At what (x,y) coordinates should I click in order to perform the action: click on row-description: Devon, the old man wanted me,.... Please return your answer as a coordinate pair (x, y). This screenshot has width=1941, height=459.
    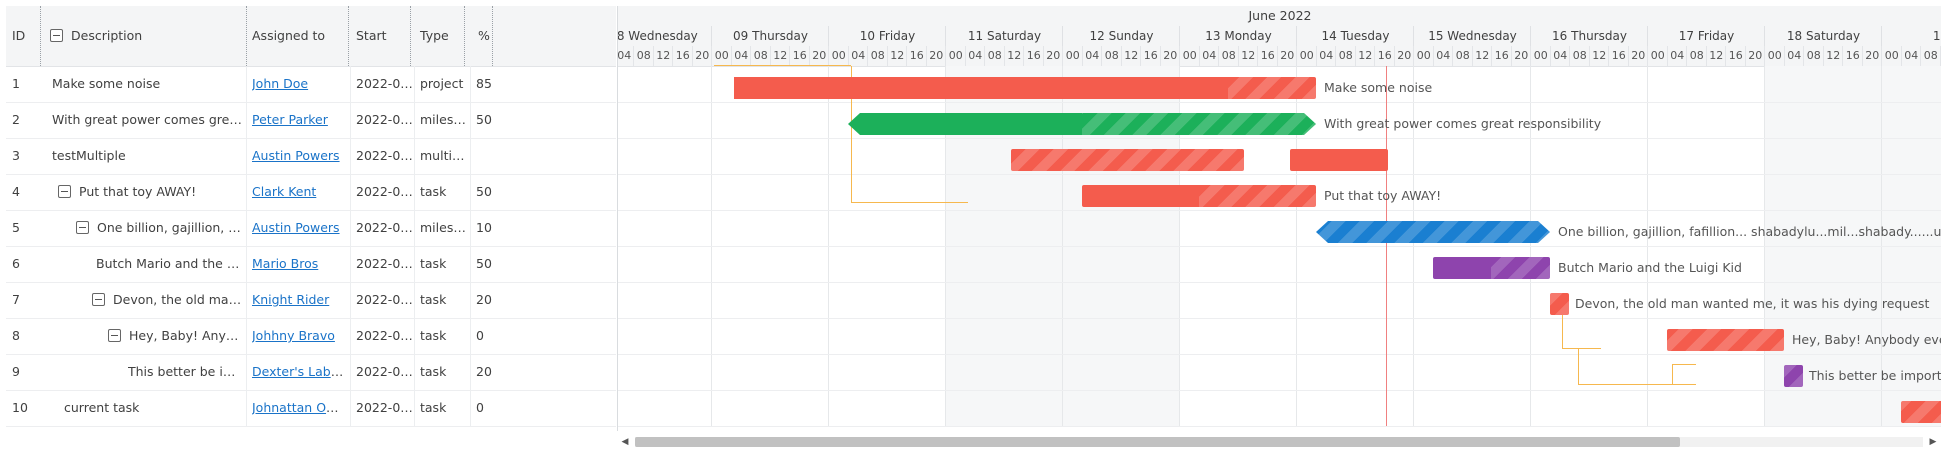
    Looking at the image, I should click on (178, 299).